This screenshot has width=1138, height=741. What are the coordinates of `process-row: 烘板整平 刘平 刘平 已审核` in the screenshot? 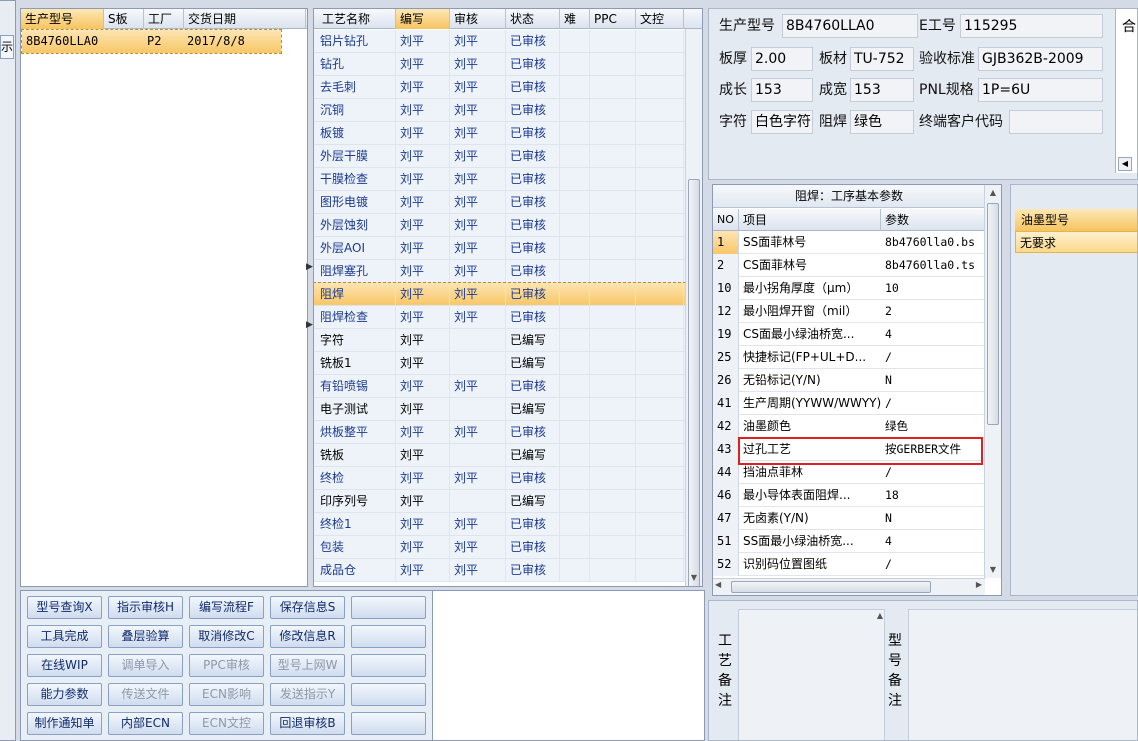 It's located at (499, 432).